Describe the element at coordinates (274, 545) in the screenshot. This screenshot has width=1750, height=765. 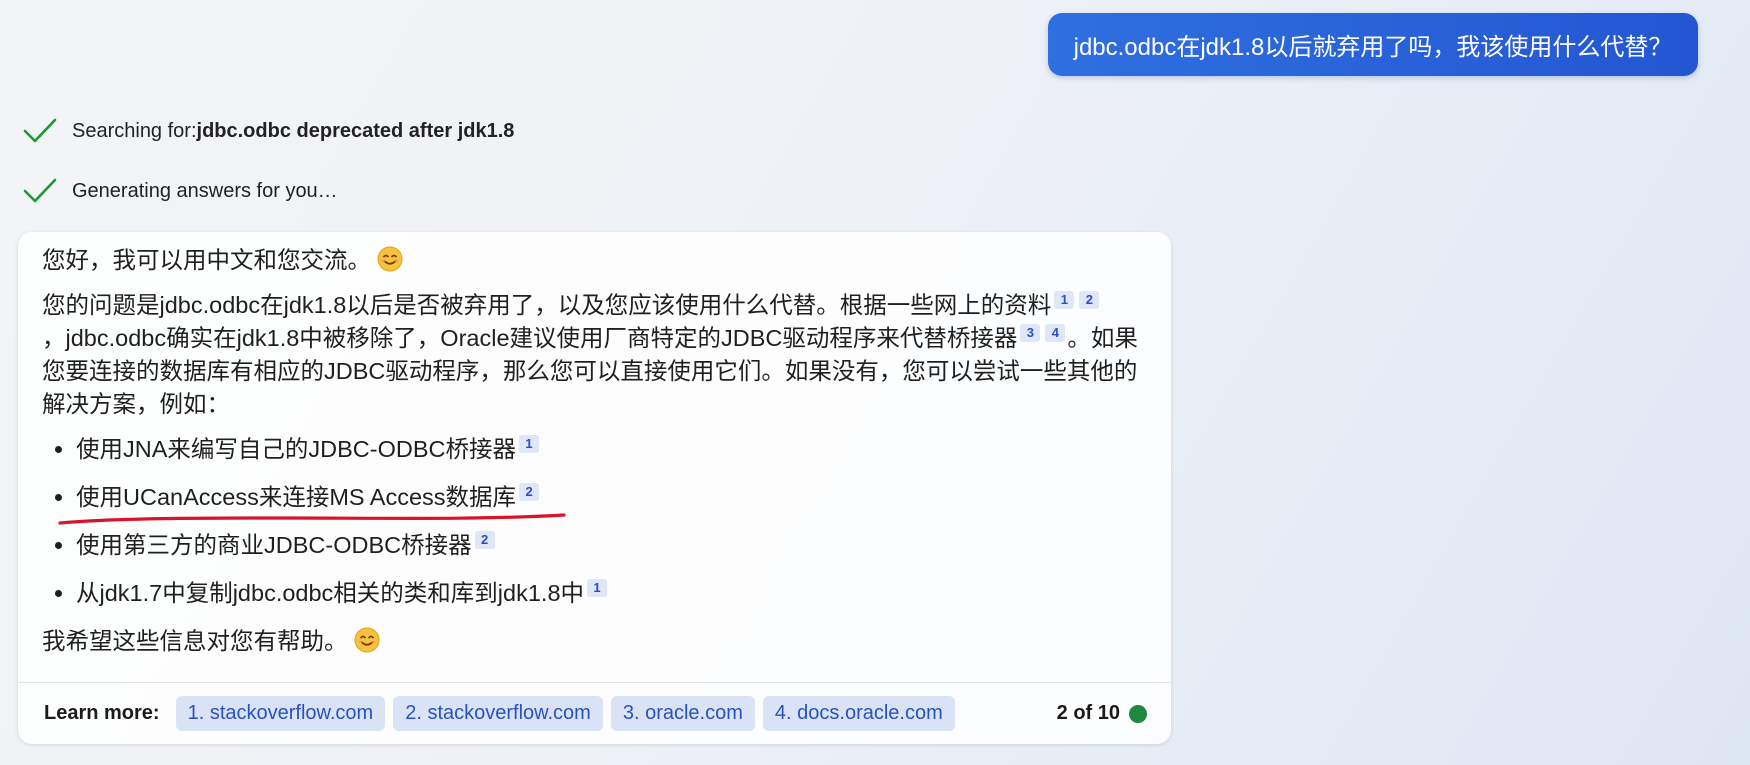
I see `list-item-text: 使用第三方的商业JDBC-ODBC桥接器` at that location.